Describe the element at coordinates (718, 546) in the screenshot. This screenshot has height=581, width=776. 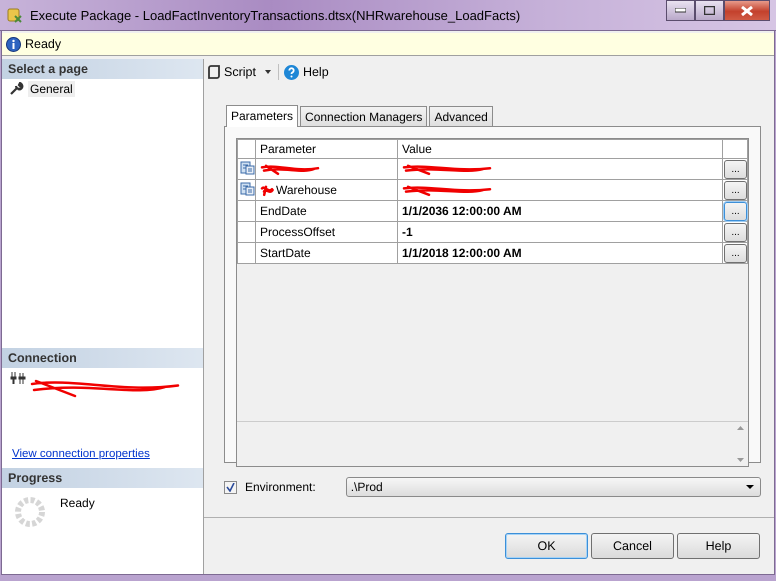
I see `dialog-button: Help` at that location.